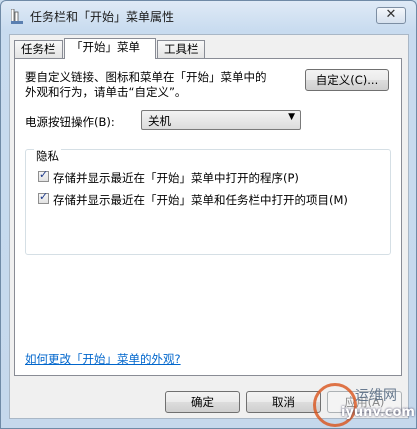 The width and height of the screenshot is (417, 429). Describe the element at coordinates (146, 77) in the screenshot. I see `description-line-1: 要自定义链接、图标和菜单在「开始」菜单中的` at that location.